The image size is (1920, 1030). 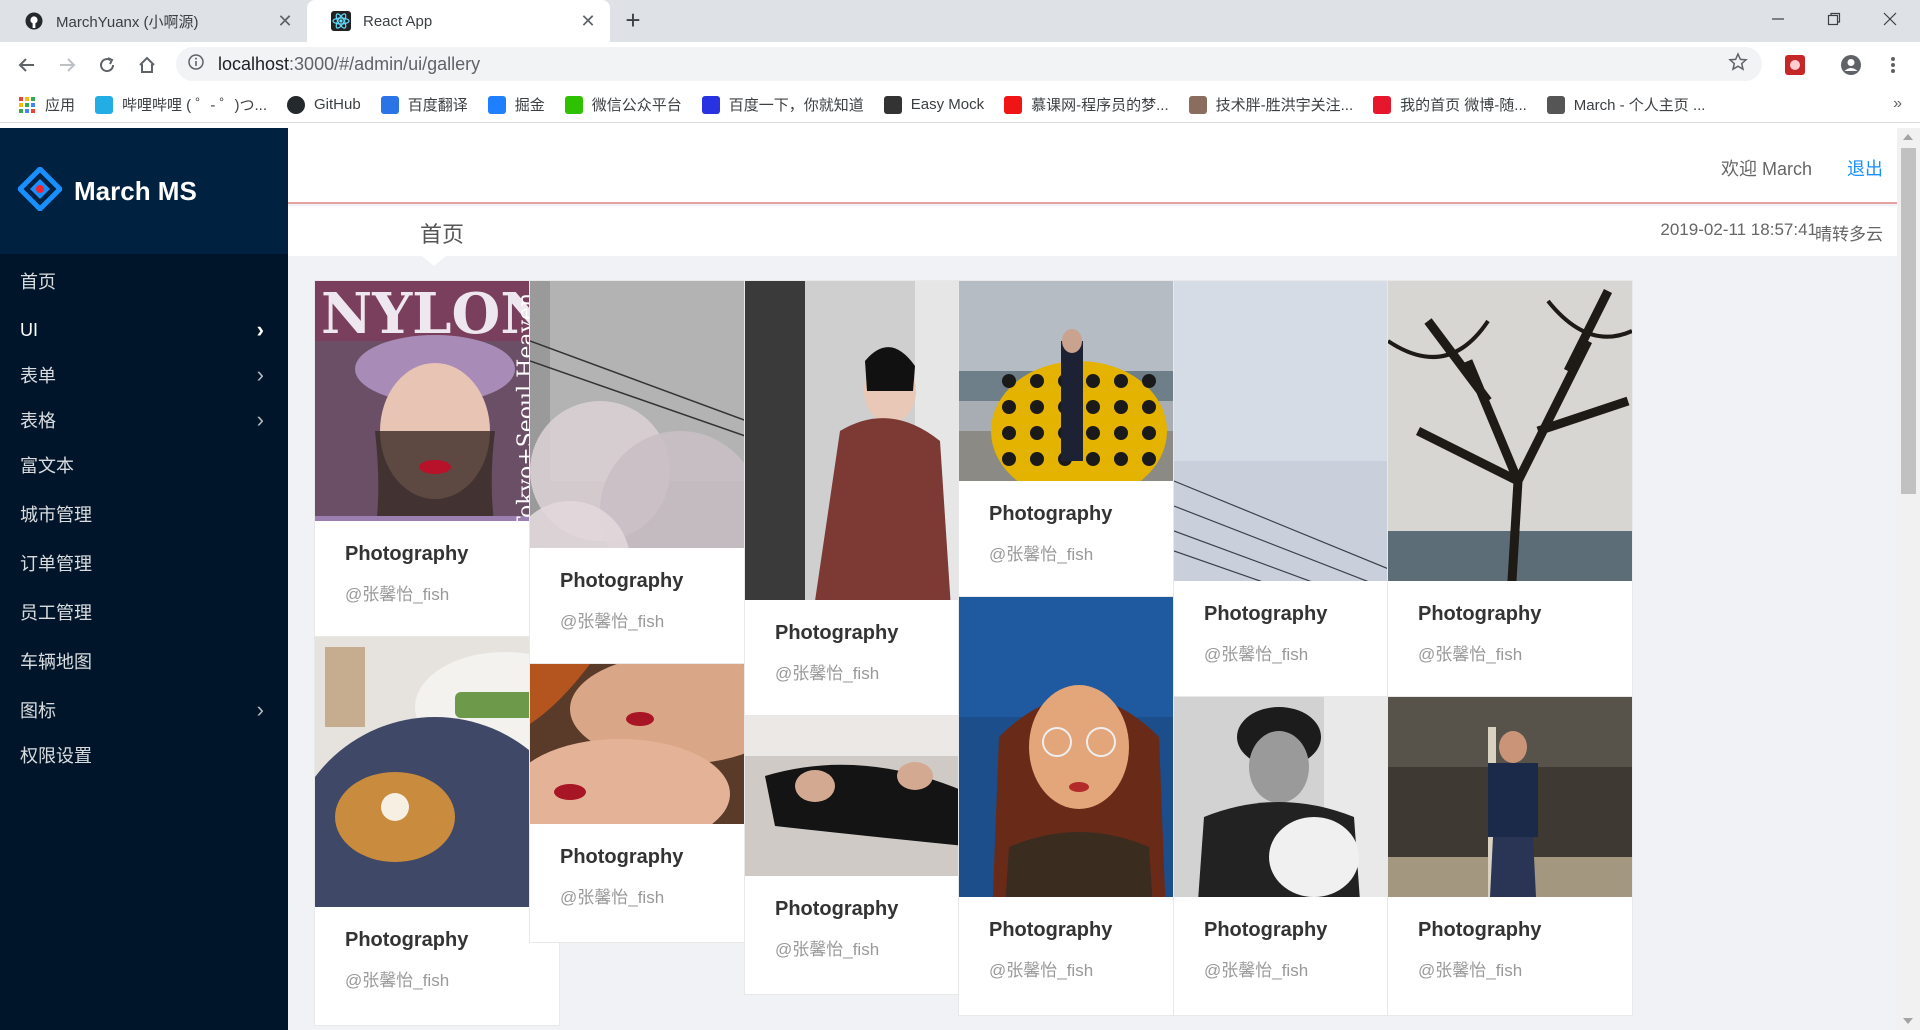 I want to click on welcome-text: 欢迎 March, so click(x=1766, y=169).